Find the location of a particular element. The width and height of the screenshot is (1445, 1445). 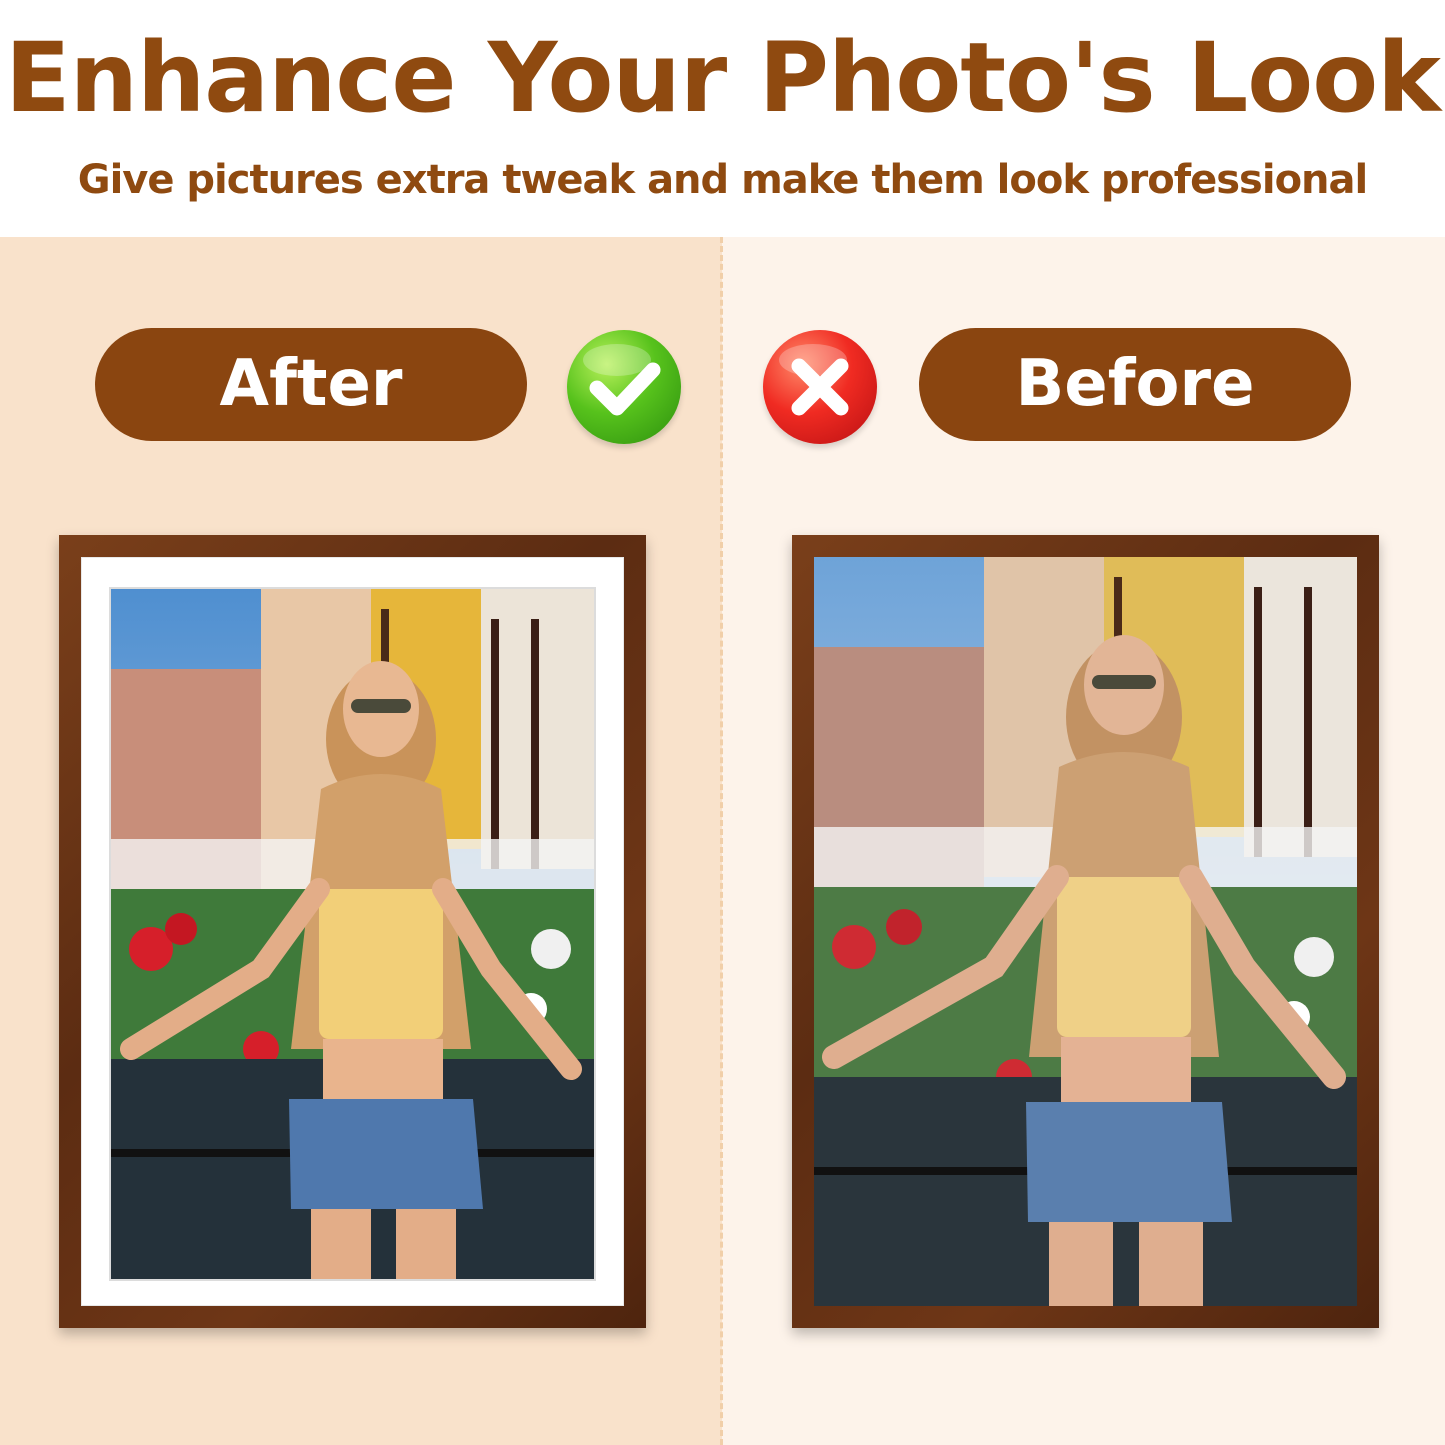

page-title: Enhance Your Photo's Look is located at coordinates (723, 78).